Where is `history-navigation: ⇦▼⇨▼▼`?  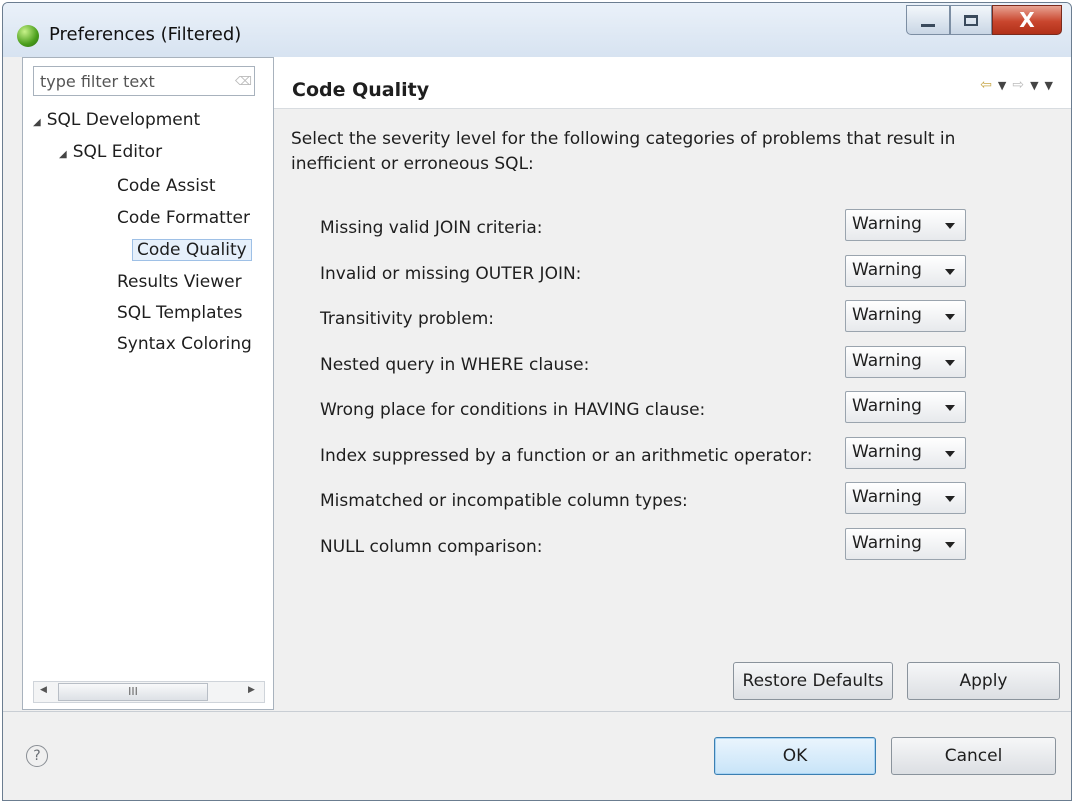
history-navigation: ⇦▼⇨▼▼ is located at coordinates (1019, 85).